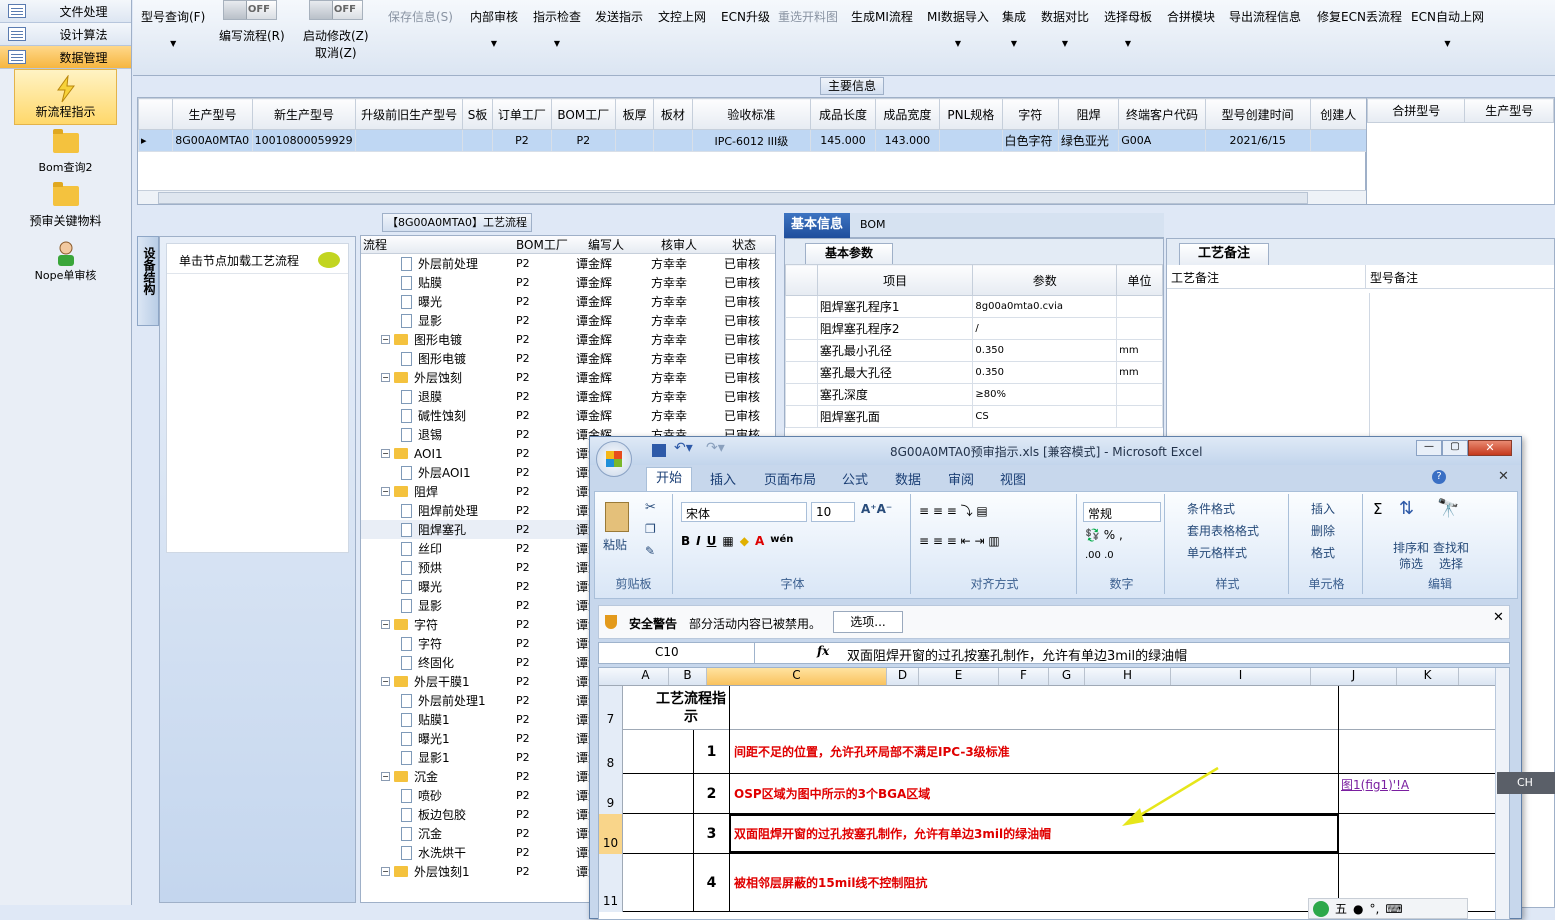 The height and width of the screenshot is (920, 1555). I want to click on tab-process-remarks: 工艺备注, so click(1224, 254).